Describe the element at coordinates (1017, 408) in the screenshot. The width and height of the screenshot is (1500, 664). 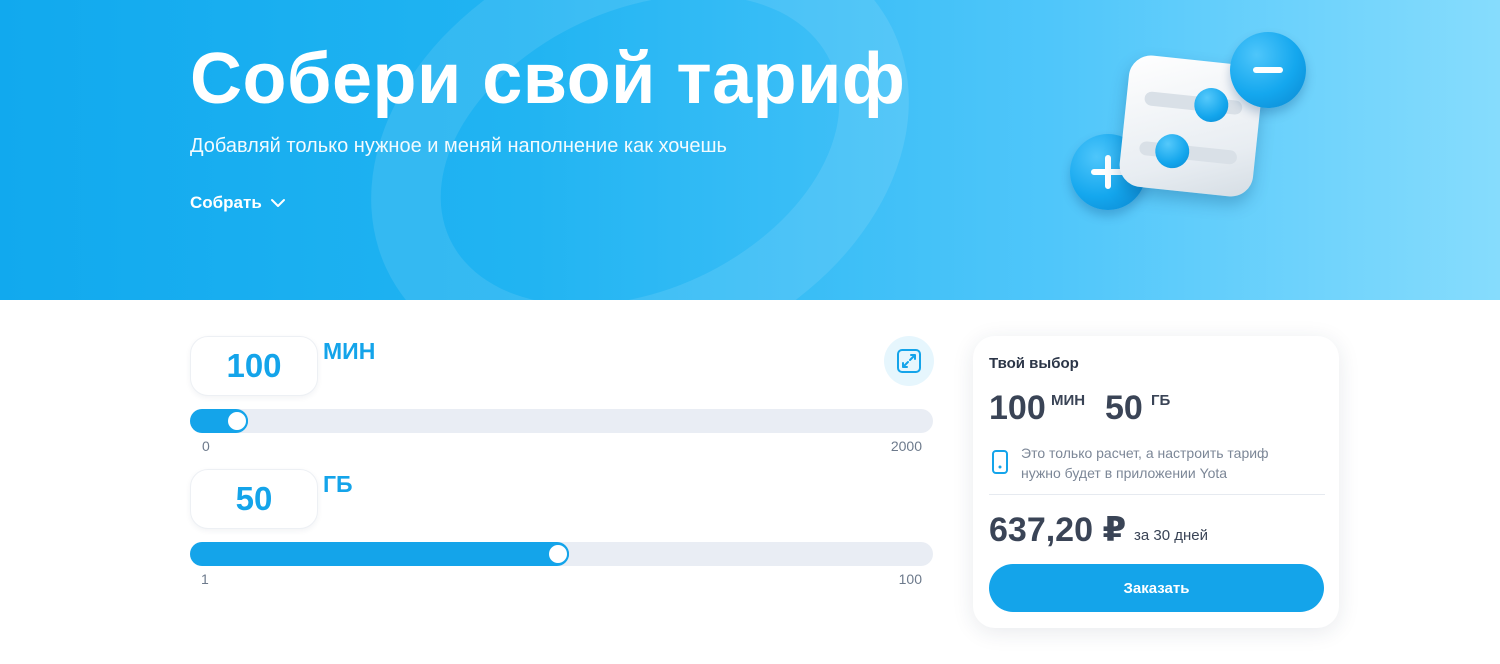
I see `summary-minutes-value: 100` at that location.